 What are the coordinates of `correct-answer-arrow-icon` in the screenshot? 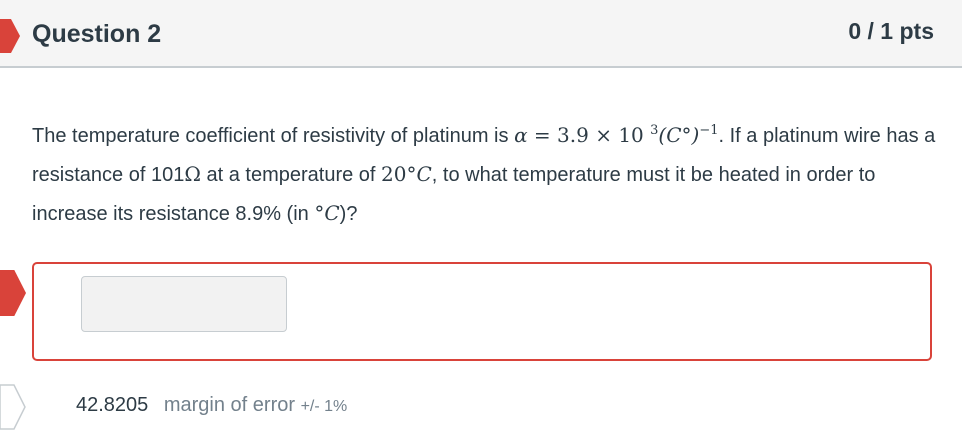 It's located at (13, 407).